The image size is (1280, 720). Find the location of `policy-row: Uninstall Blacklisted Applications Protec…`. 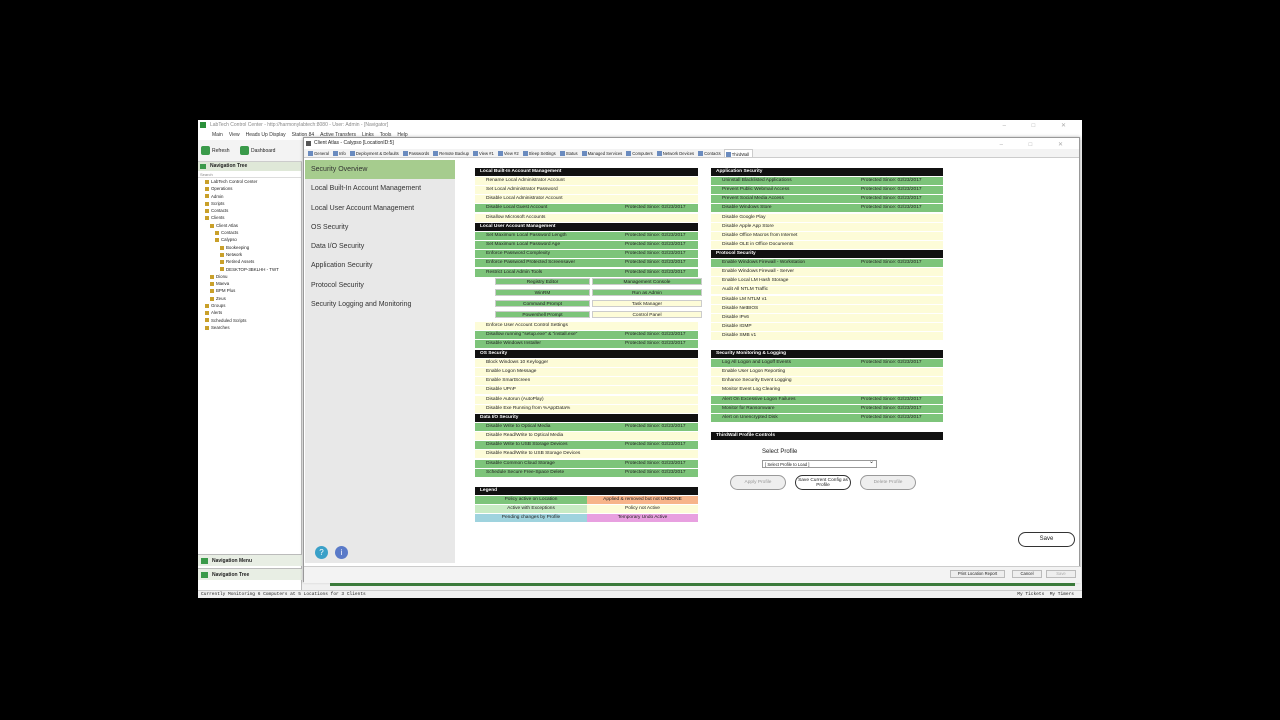

policy-row: Uninstall Blacklisted Applications Protec… is located at coordinates (827, 181).